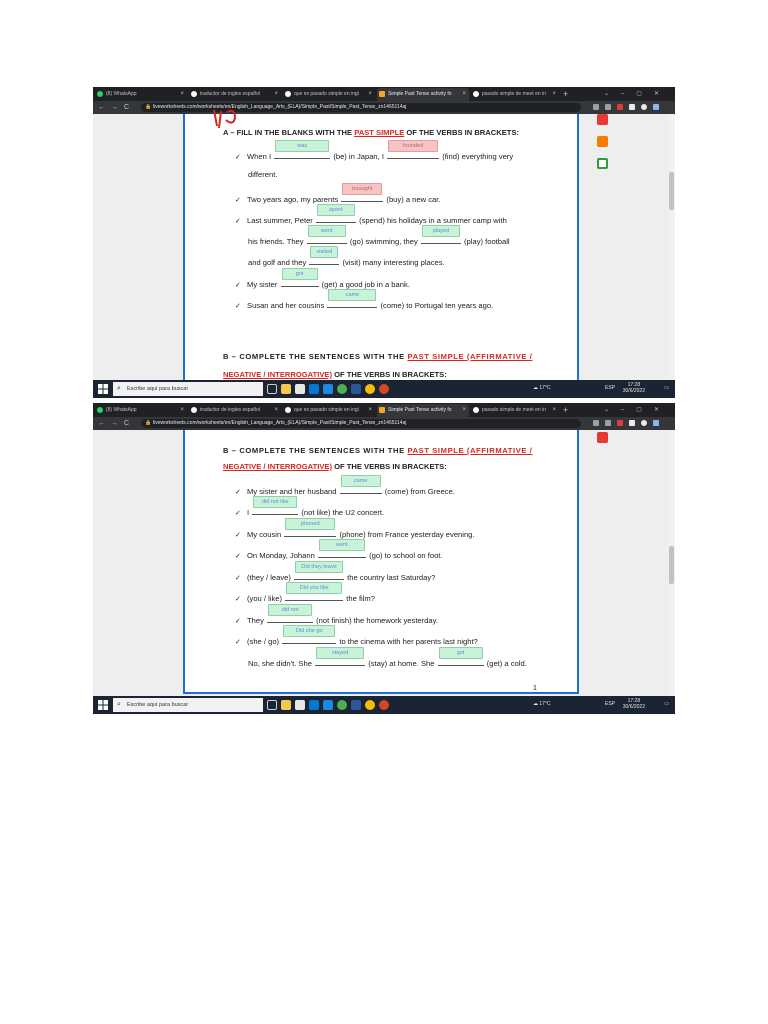 The height and width of the screenshot is (1024, 768). What do you see at coordinates (440, 234) in the screenshot?
I see `answer-field: played` at bounding box center [440, 234].